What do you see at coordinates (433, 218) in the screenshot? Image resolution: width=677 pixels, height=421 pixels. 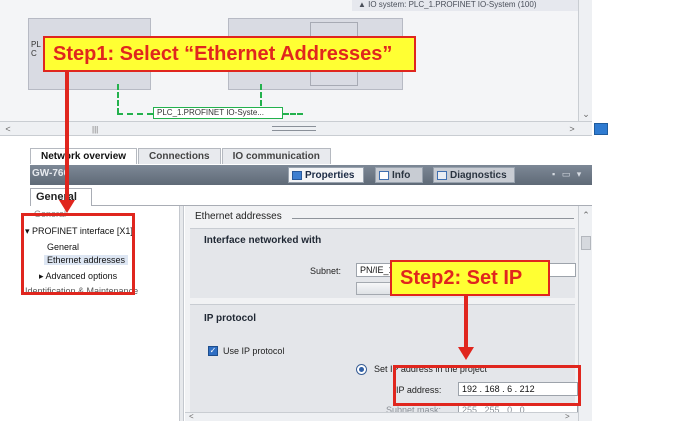 I see `section-divider` at bounding box center [433, 218].